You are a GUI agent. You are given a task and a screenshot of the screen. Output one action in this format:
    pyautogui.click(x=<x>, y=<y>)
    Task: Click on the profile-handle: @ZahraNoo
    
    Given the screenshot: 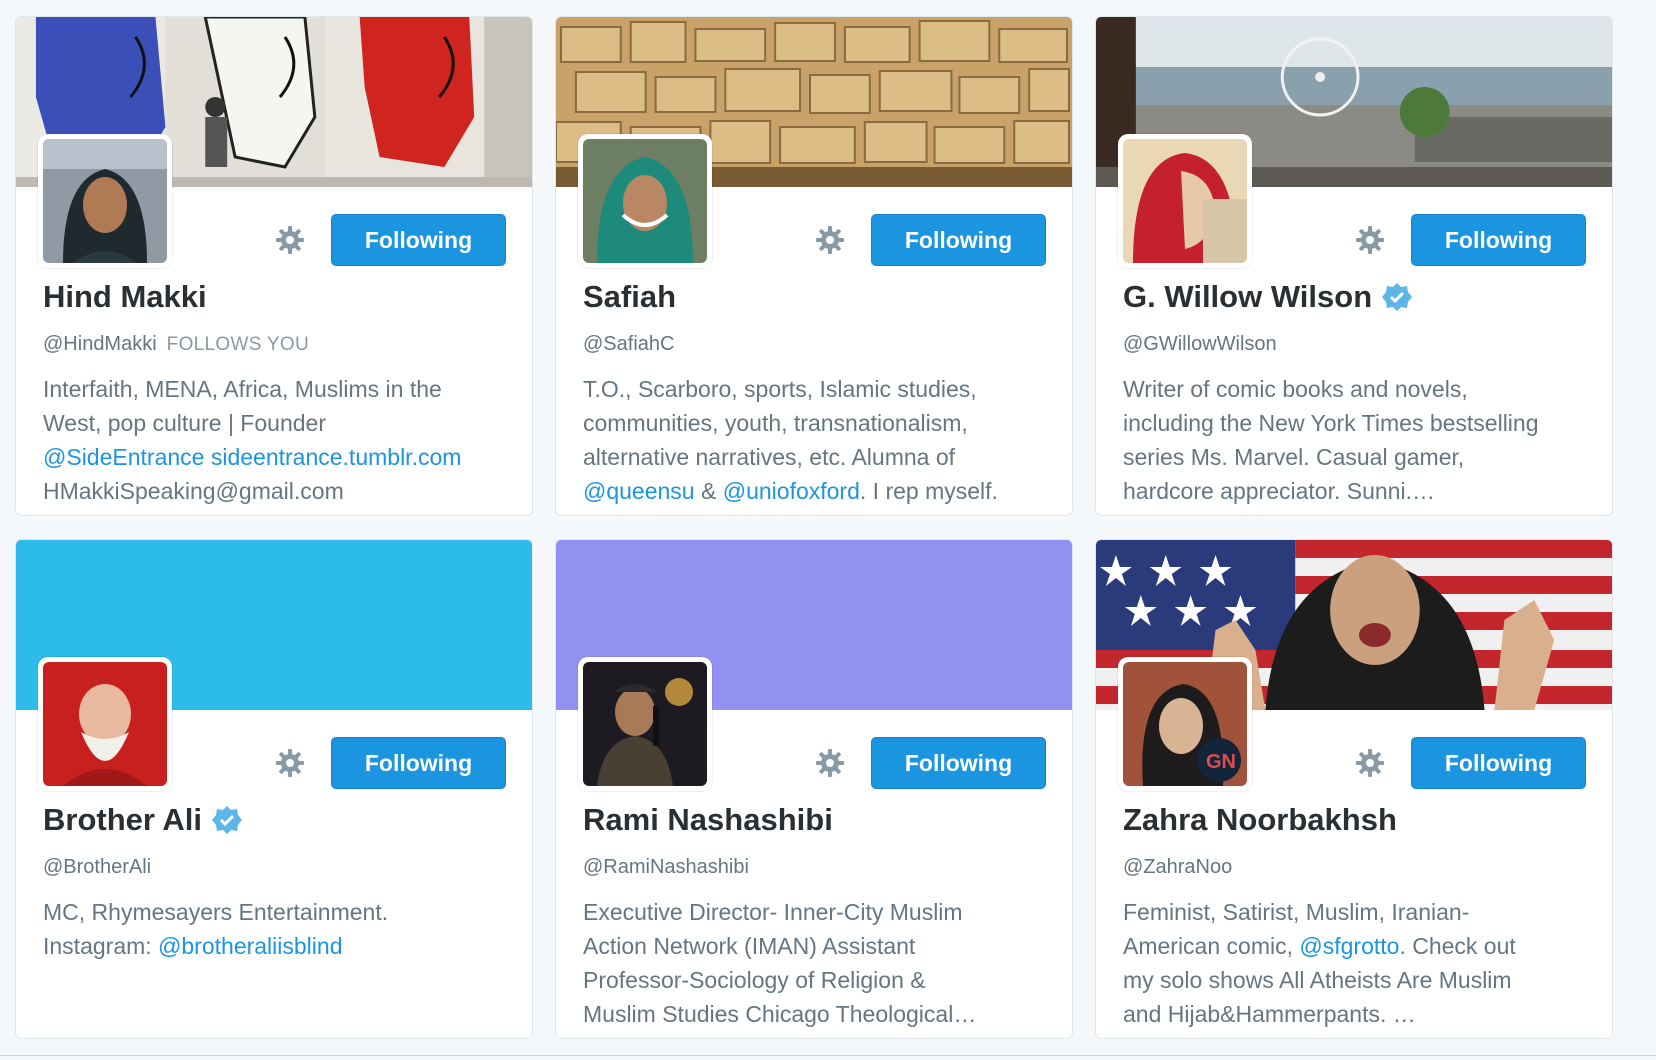 What is the action you would take?
    pyautogui.click(x=1177, y=867)
    